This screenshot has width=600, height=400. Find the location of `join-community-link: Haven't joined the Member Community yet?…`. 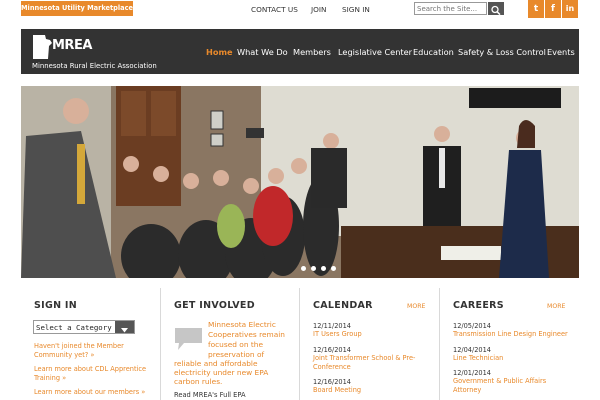

join-community-link: Haven't joined the Member Community yet?… is located at coordinates (91, 351).